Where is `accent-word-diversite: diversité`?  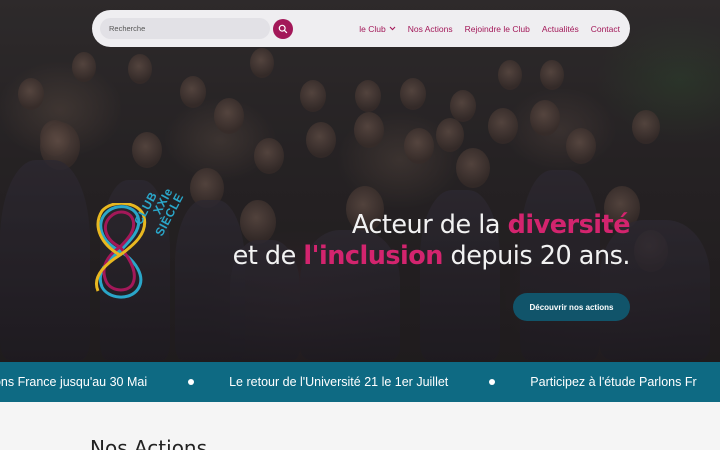 accent-word-diversite: diversité is located at coordinates (569, 225).